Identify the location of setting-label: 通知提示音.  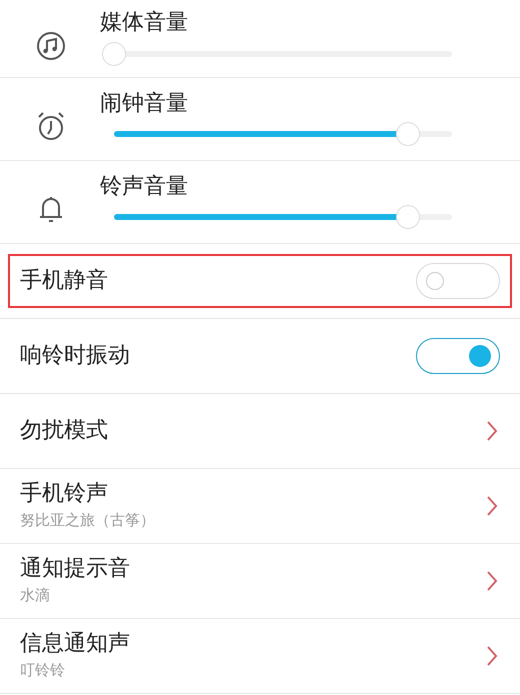
(75, 569).